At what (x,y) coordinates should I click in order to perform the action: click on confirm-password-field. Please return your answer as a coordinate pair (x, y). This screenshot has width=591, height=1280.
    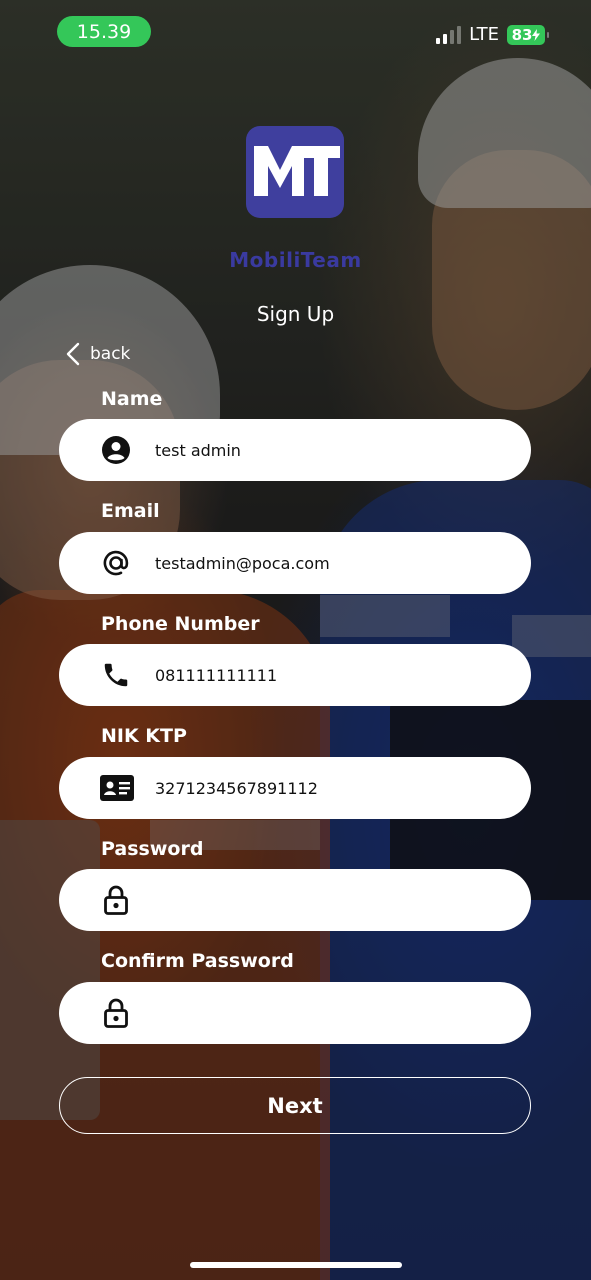
    Looking at the image, I should click on (295, 1013).